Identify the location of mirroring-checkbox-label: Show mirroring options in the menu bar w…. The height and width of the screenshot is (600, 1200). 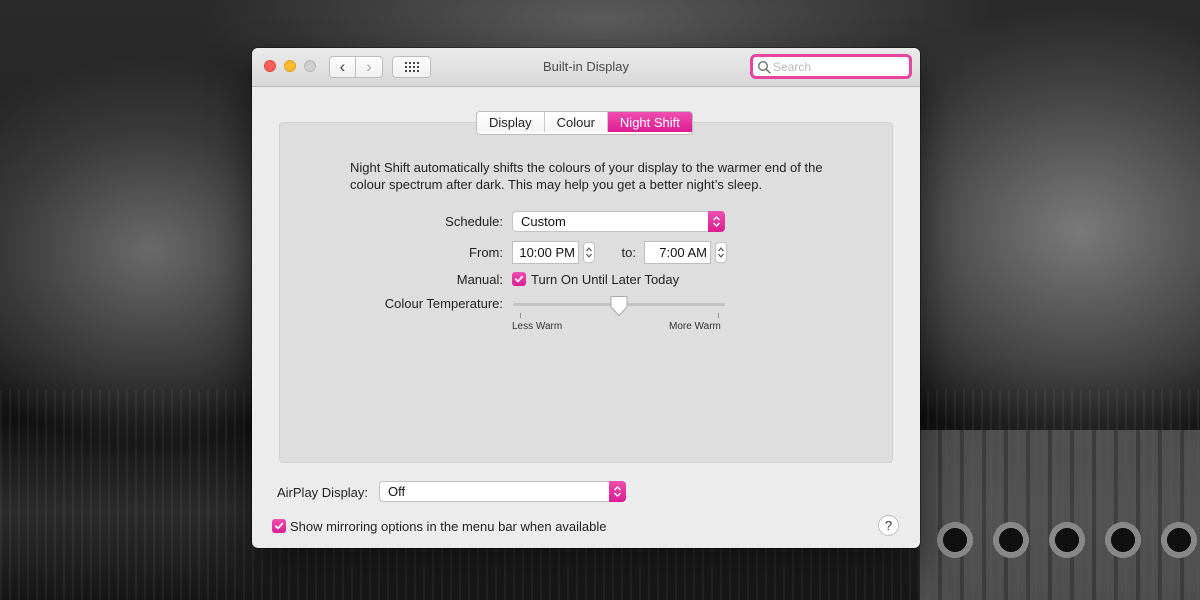
(448, 526).